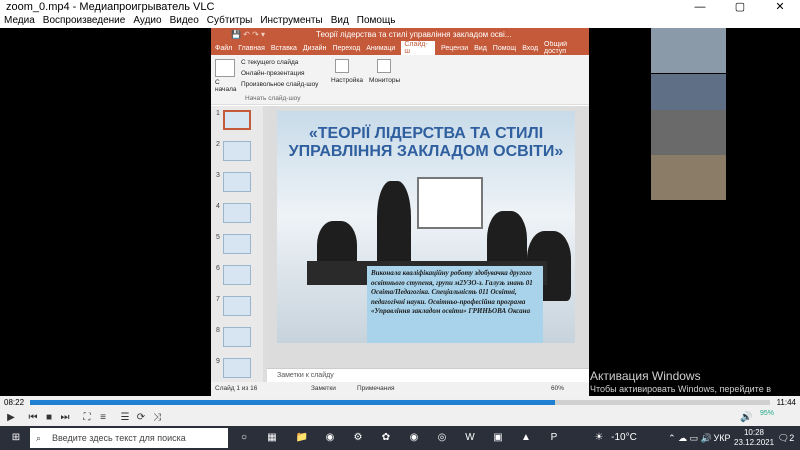  What do you see at coordinates (125, 418) in the screenshot?
I see `playlist-icon: ☰` at bounding box center [125, 418].